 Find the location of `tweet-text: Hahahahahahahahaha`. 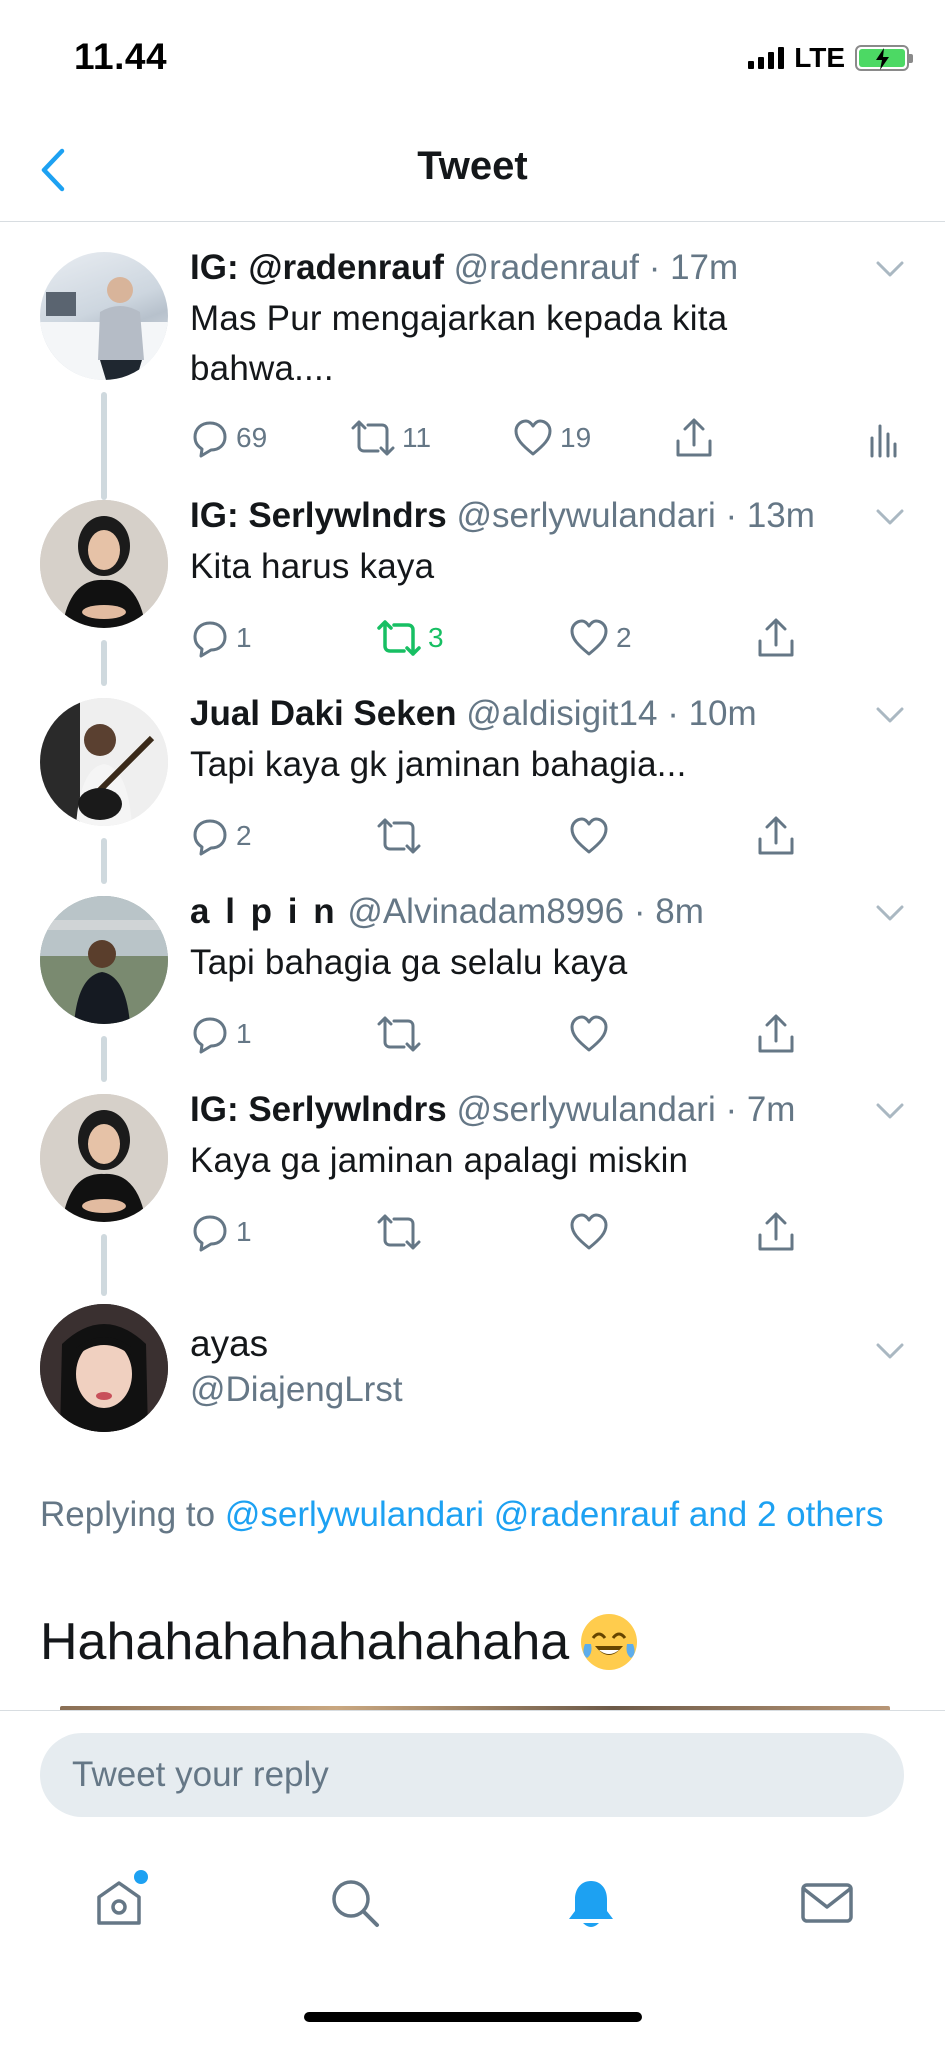

tweet-text: Hahahahahahahahaha is located at coordinates (305, 1642).